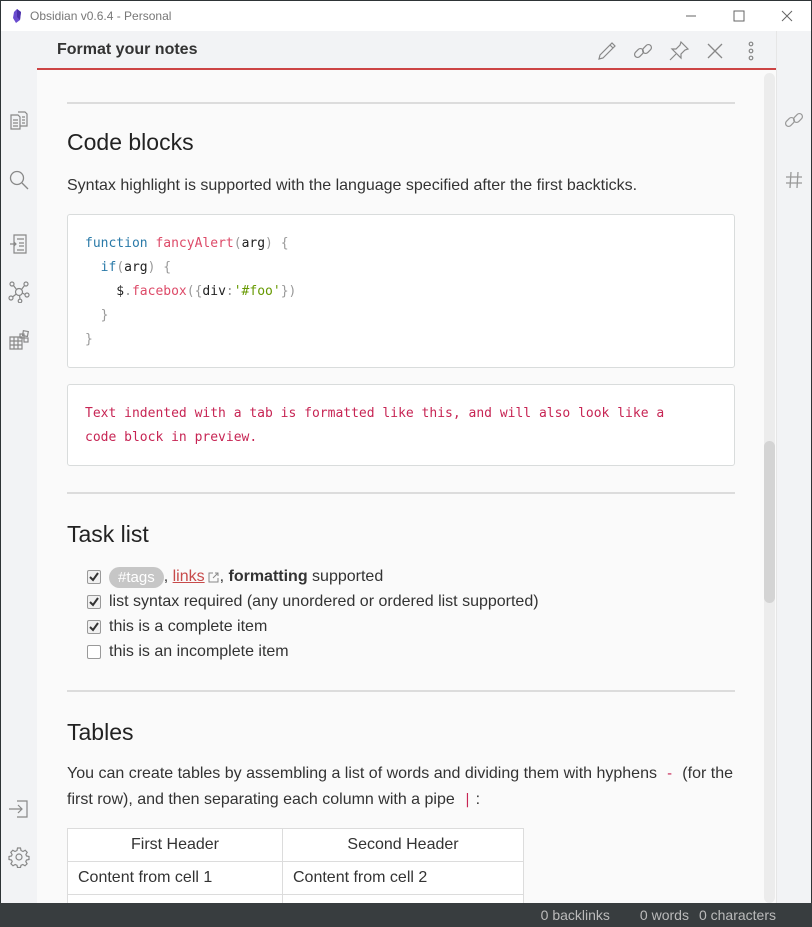 The width and height of the screenshot is (812, 927). I want to click on search-button, so click(19, 180).